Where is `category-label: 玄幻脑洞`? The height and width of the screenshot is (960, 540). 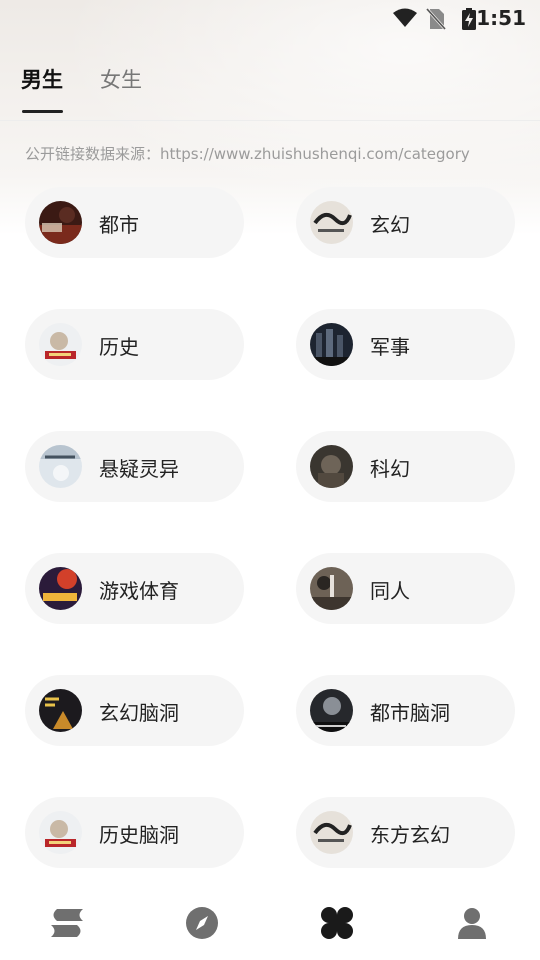
category-label: 玄幻脑洞 is located at coordinates (139, 713).